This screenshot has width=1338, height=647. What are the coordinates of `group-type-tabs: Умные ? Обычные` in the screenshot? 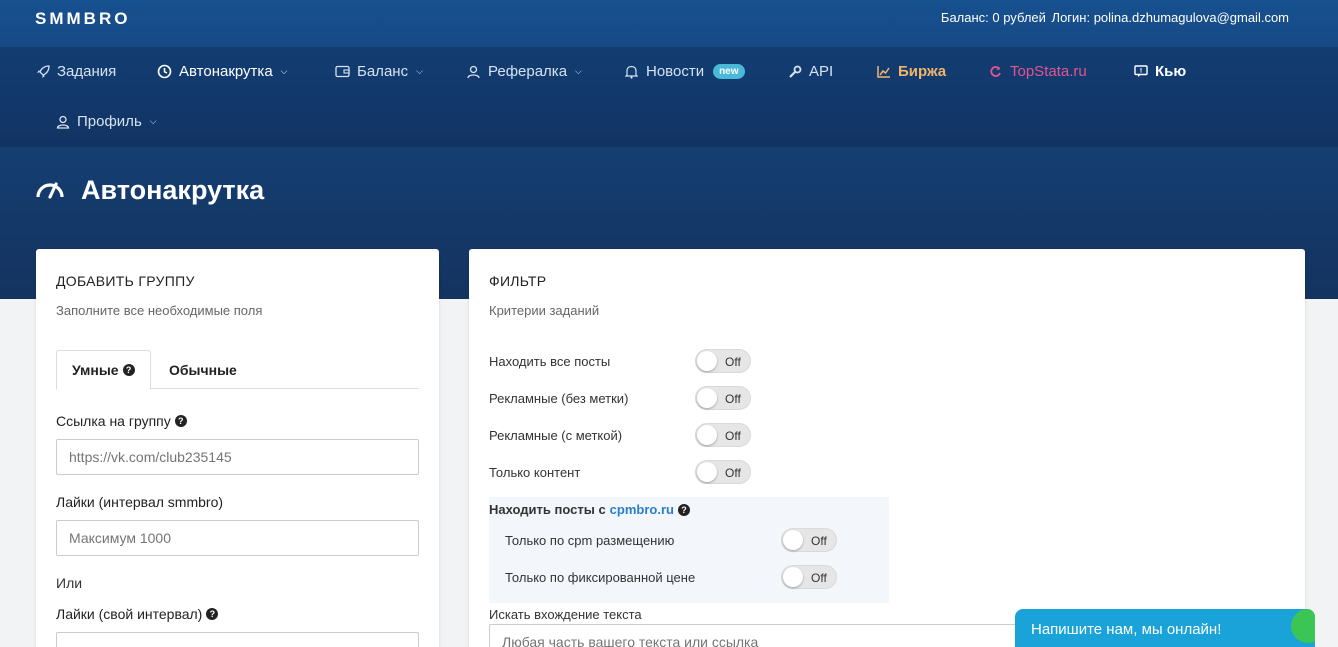 It's located at (237, 370).